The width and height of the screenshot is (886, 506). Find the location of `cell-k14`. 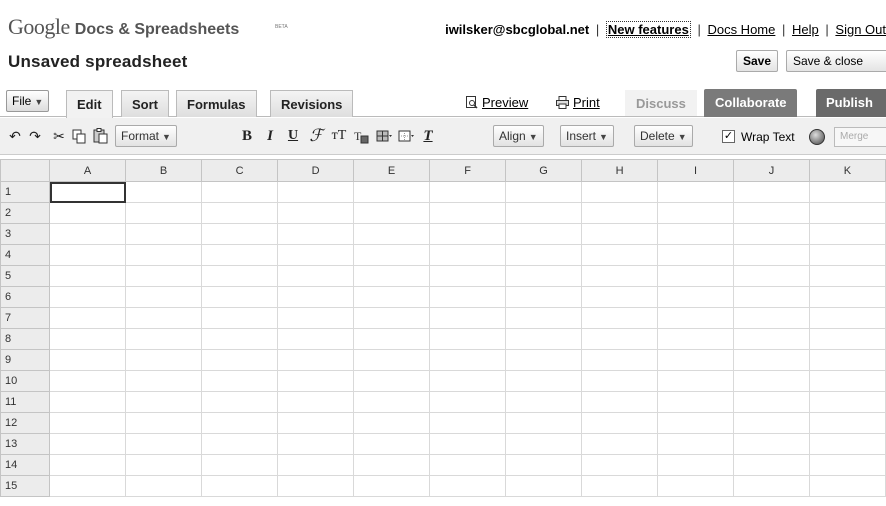

cell-k14 is located at coordinates (847, 465).